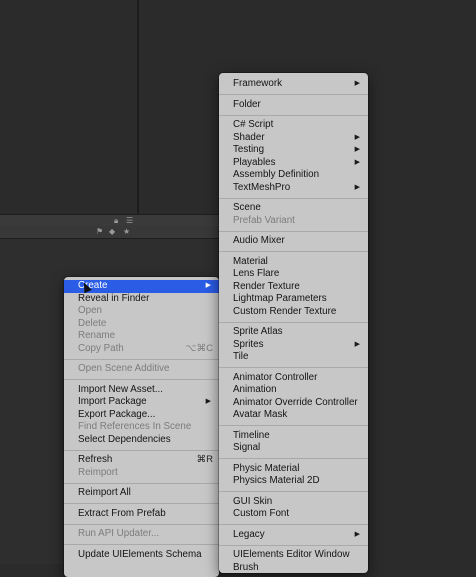  I want to click on menu-item-label: Import Package, so click(112, 401).